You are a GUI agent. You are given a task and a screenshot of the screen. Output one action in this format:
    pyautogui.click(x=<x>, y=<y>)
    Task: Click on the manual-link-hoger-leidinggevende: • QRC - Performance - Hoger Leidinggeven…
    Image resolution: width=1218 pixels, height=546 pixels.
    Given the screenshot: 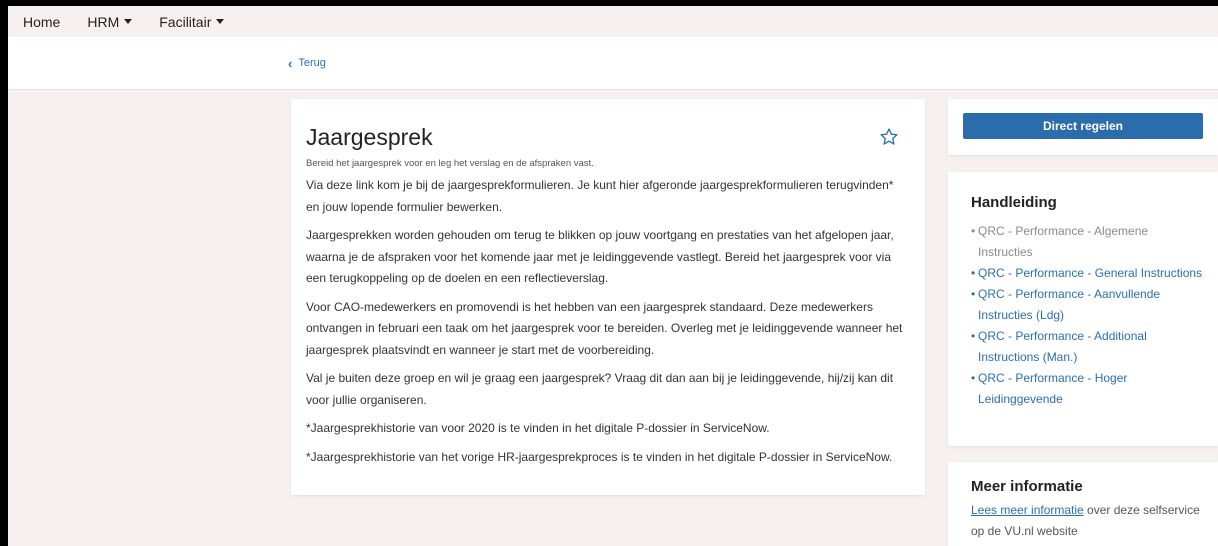 What is the action you would take?
    pyautogui.click(x=1087, y=389)
    